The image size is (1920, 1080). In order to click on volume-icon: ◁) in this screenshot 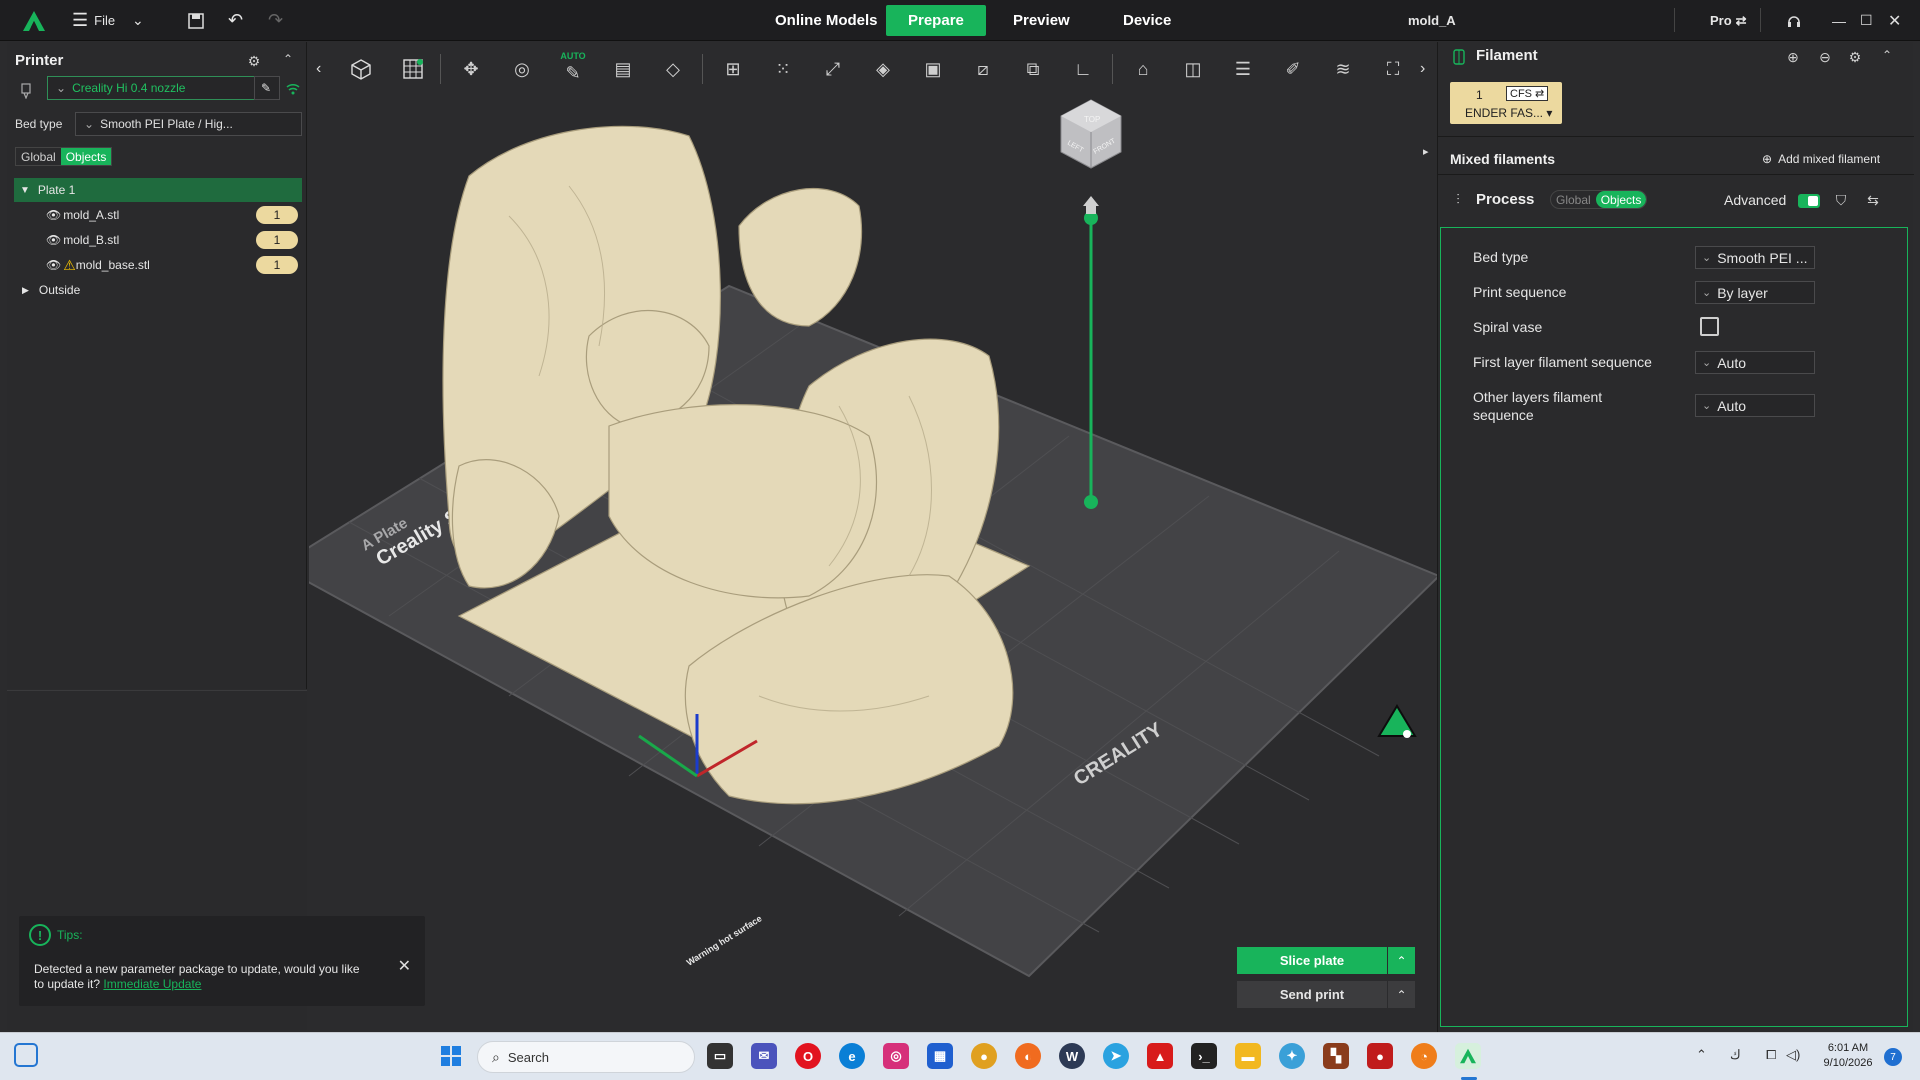, I will do `click(1793, 1055)`.